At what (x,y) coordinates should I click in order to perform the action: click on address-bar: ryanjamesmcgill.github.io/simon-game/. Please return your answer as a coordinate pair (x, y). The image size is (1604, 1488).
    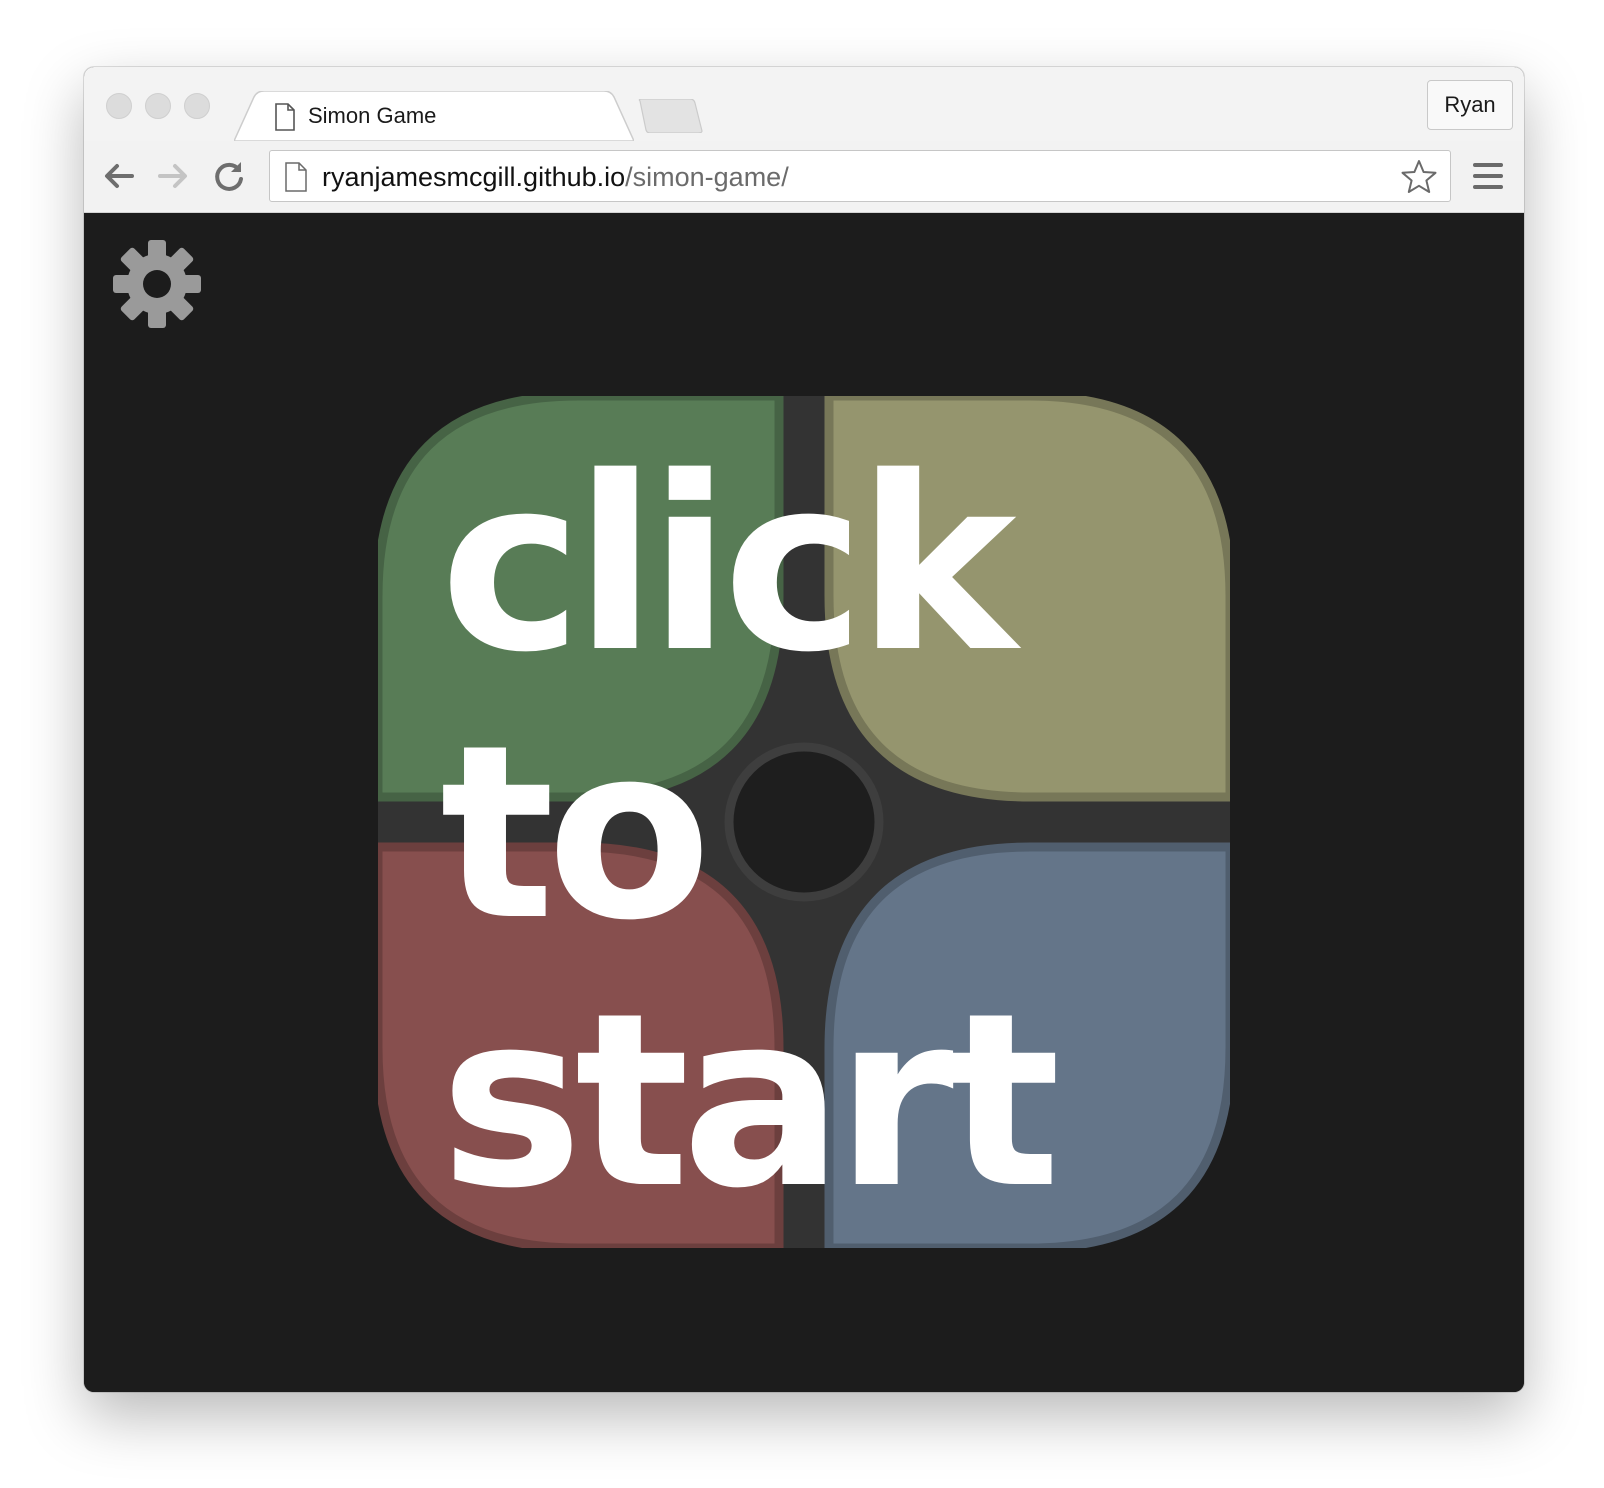
    Looking at the image, I should click on (860, 176).